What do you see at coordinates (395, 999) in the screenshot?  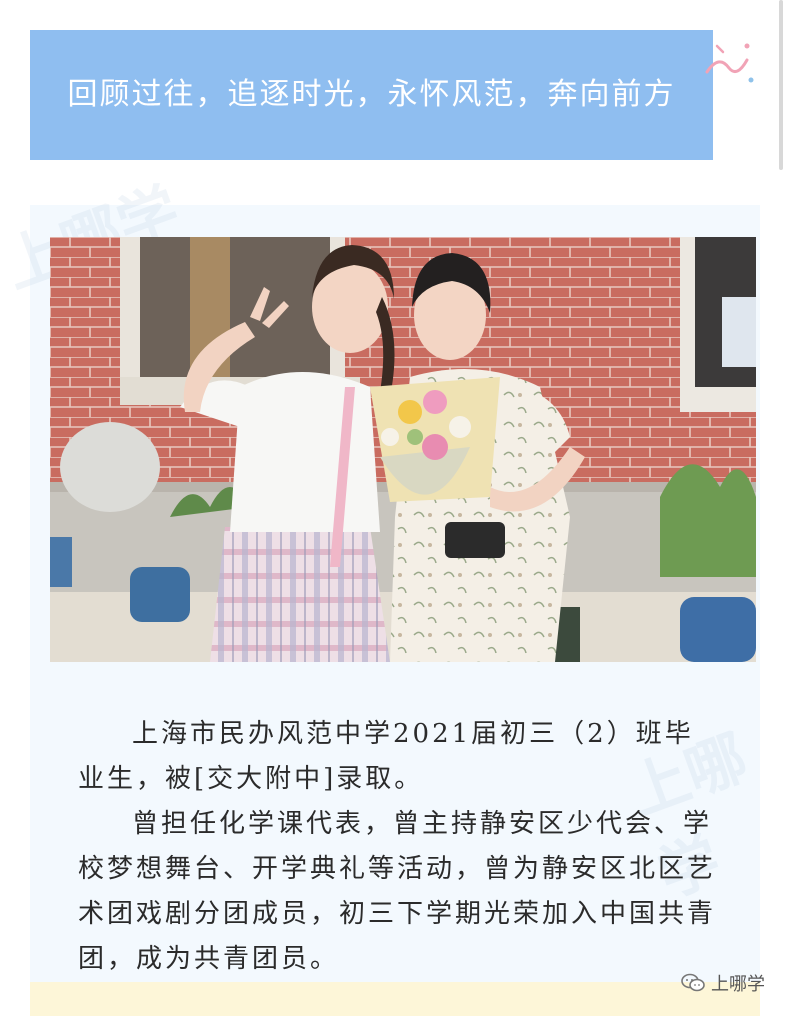 I see `bottom-strip` at bounding box center [395, 999].